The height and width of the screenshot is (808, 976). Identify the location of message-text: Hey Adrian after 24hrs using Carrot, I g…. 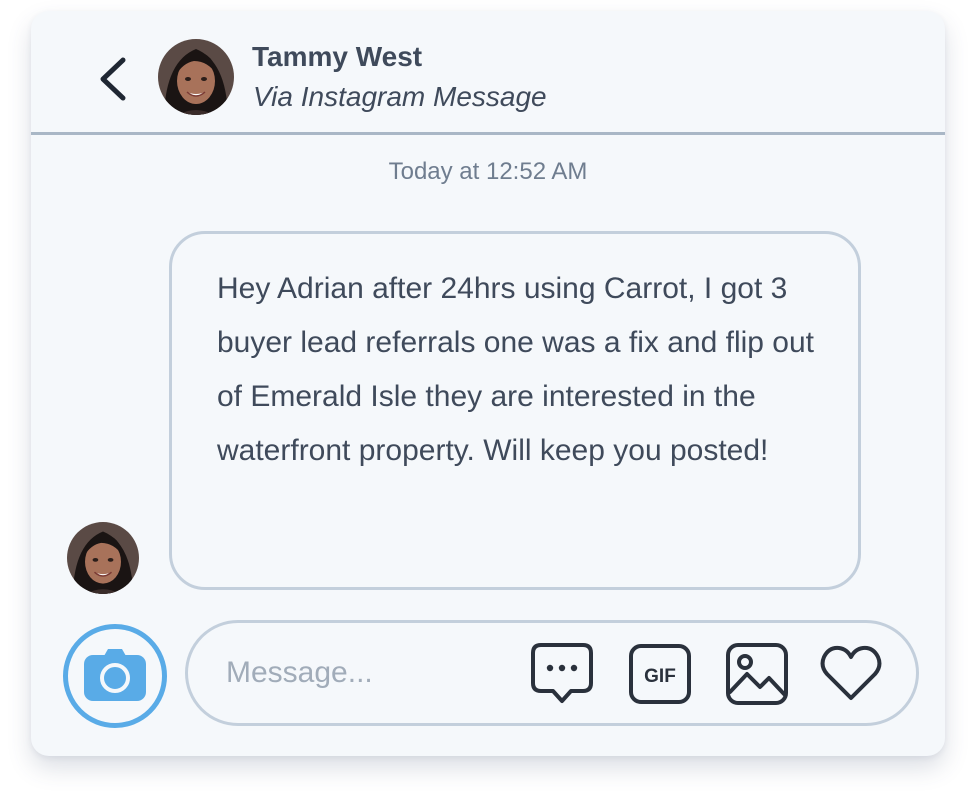
(515, 369).